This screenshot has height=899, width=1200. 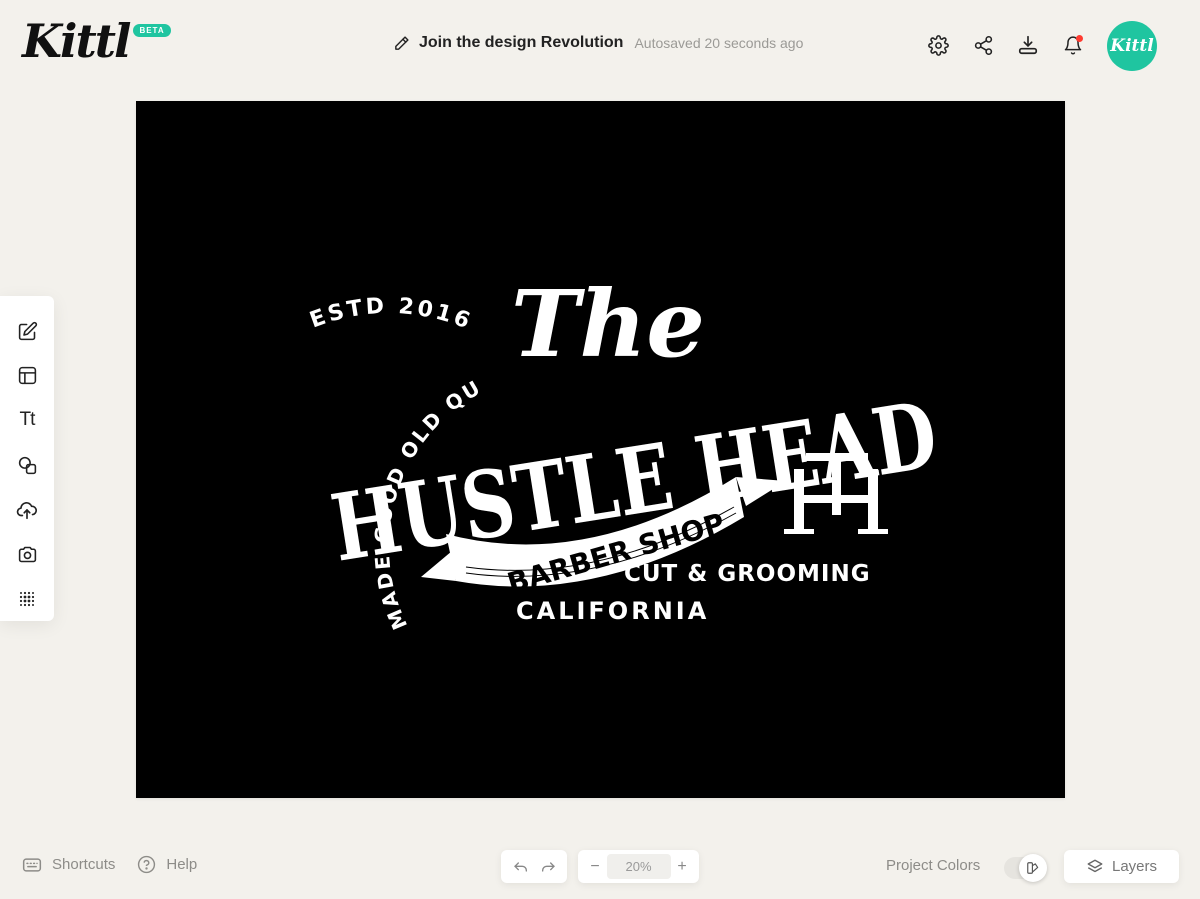 I want to click on help-icon, so click(x=147, y=864).